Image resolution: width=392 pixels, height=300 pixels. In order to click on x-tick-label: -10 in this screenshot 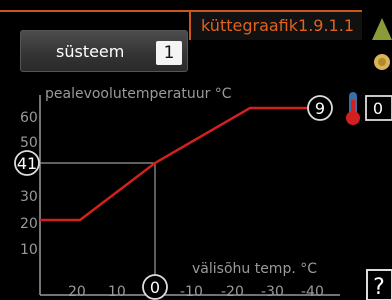, I will do `click(191, 292)`.